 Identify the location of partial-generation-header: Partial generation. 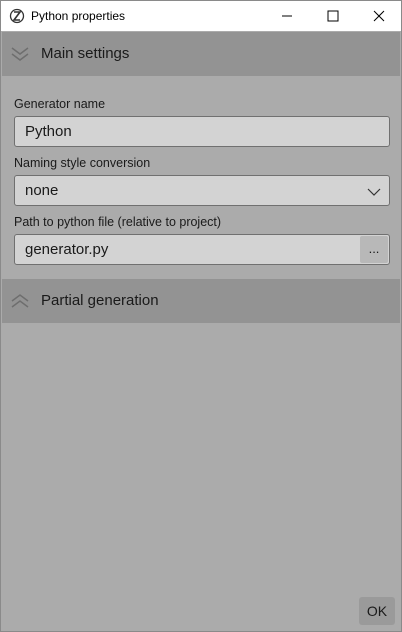
(201, 301).